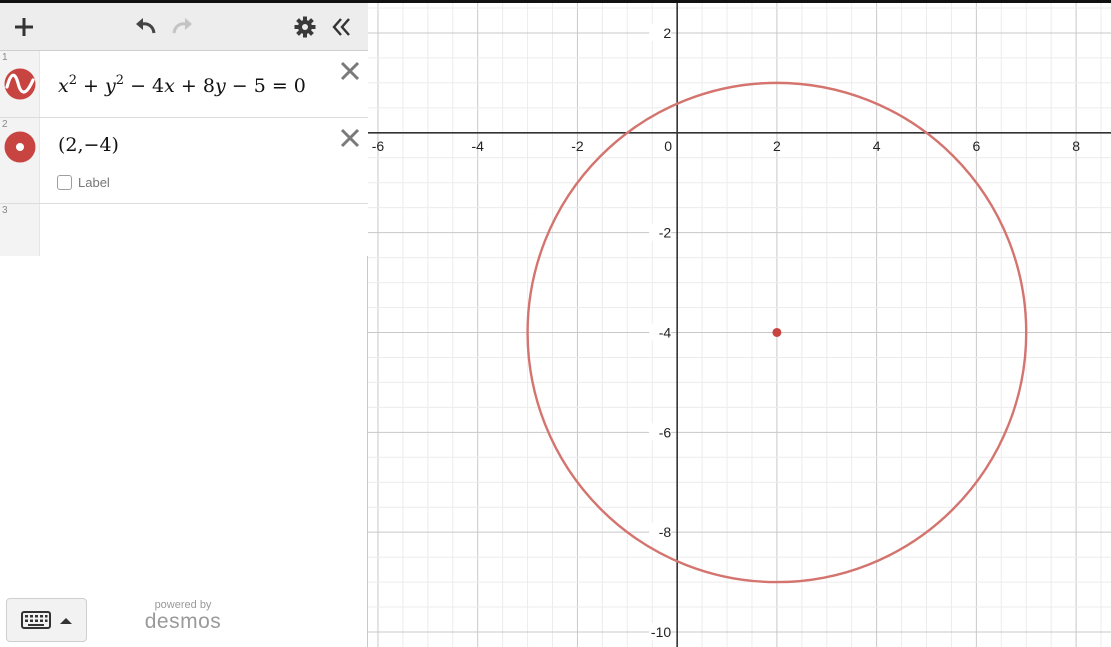 This screenshot has height=647, width=1111. I want to click on y-tick-label: -2, so click(665, 233).